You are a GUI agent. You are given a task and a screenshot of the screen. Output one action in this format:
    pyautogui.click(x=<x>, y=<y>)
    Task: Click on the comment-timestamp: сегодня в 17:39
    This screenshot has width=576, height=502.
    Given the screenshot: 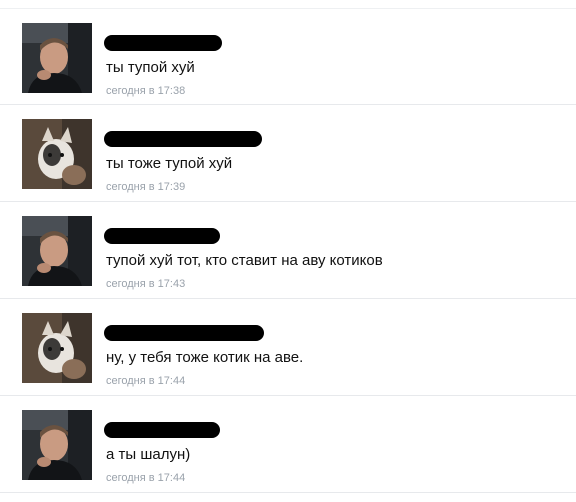 What is the action you would take?
    pyautogui.click(x=145, y=187)
    